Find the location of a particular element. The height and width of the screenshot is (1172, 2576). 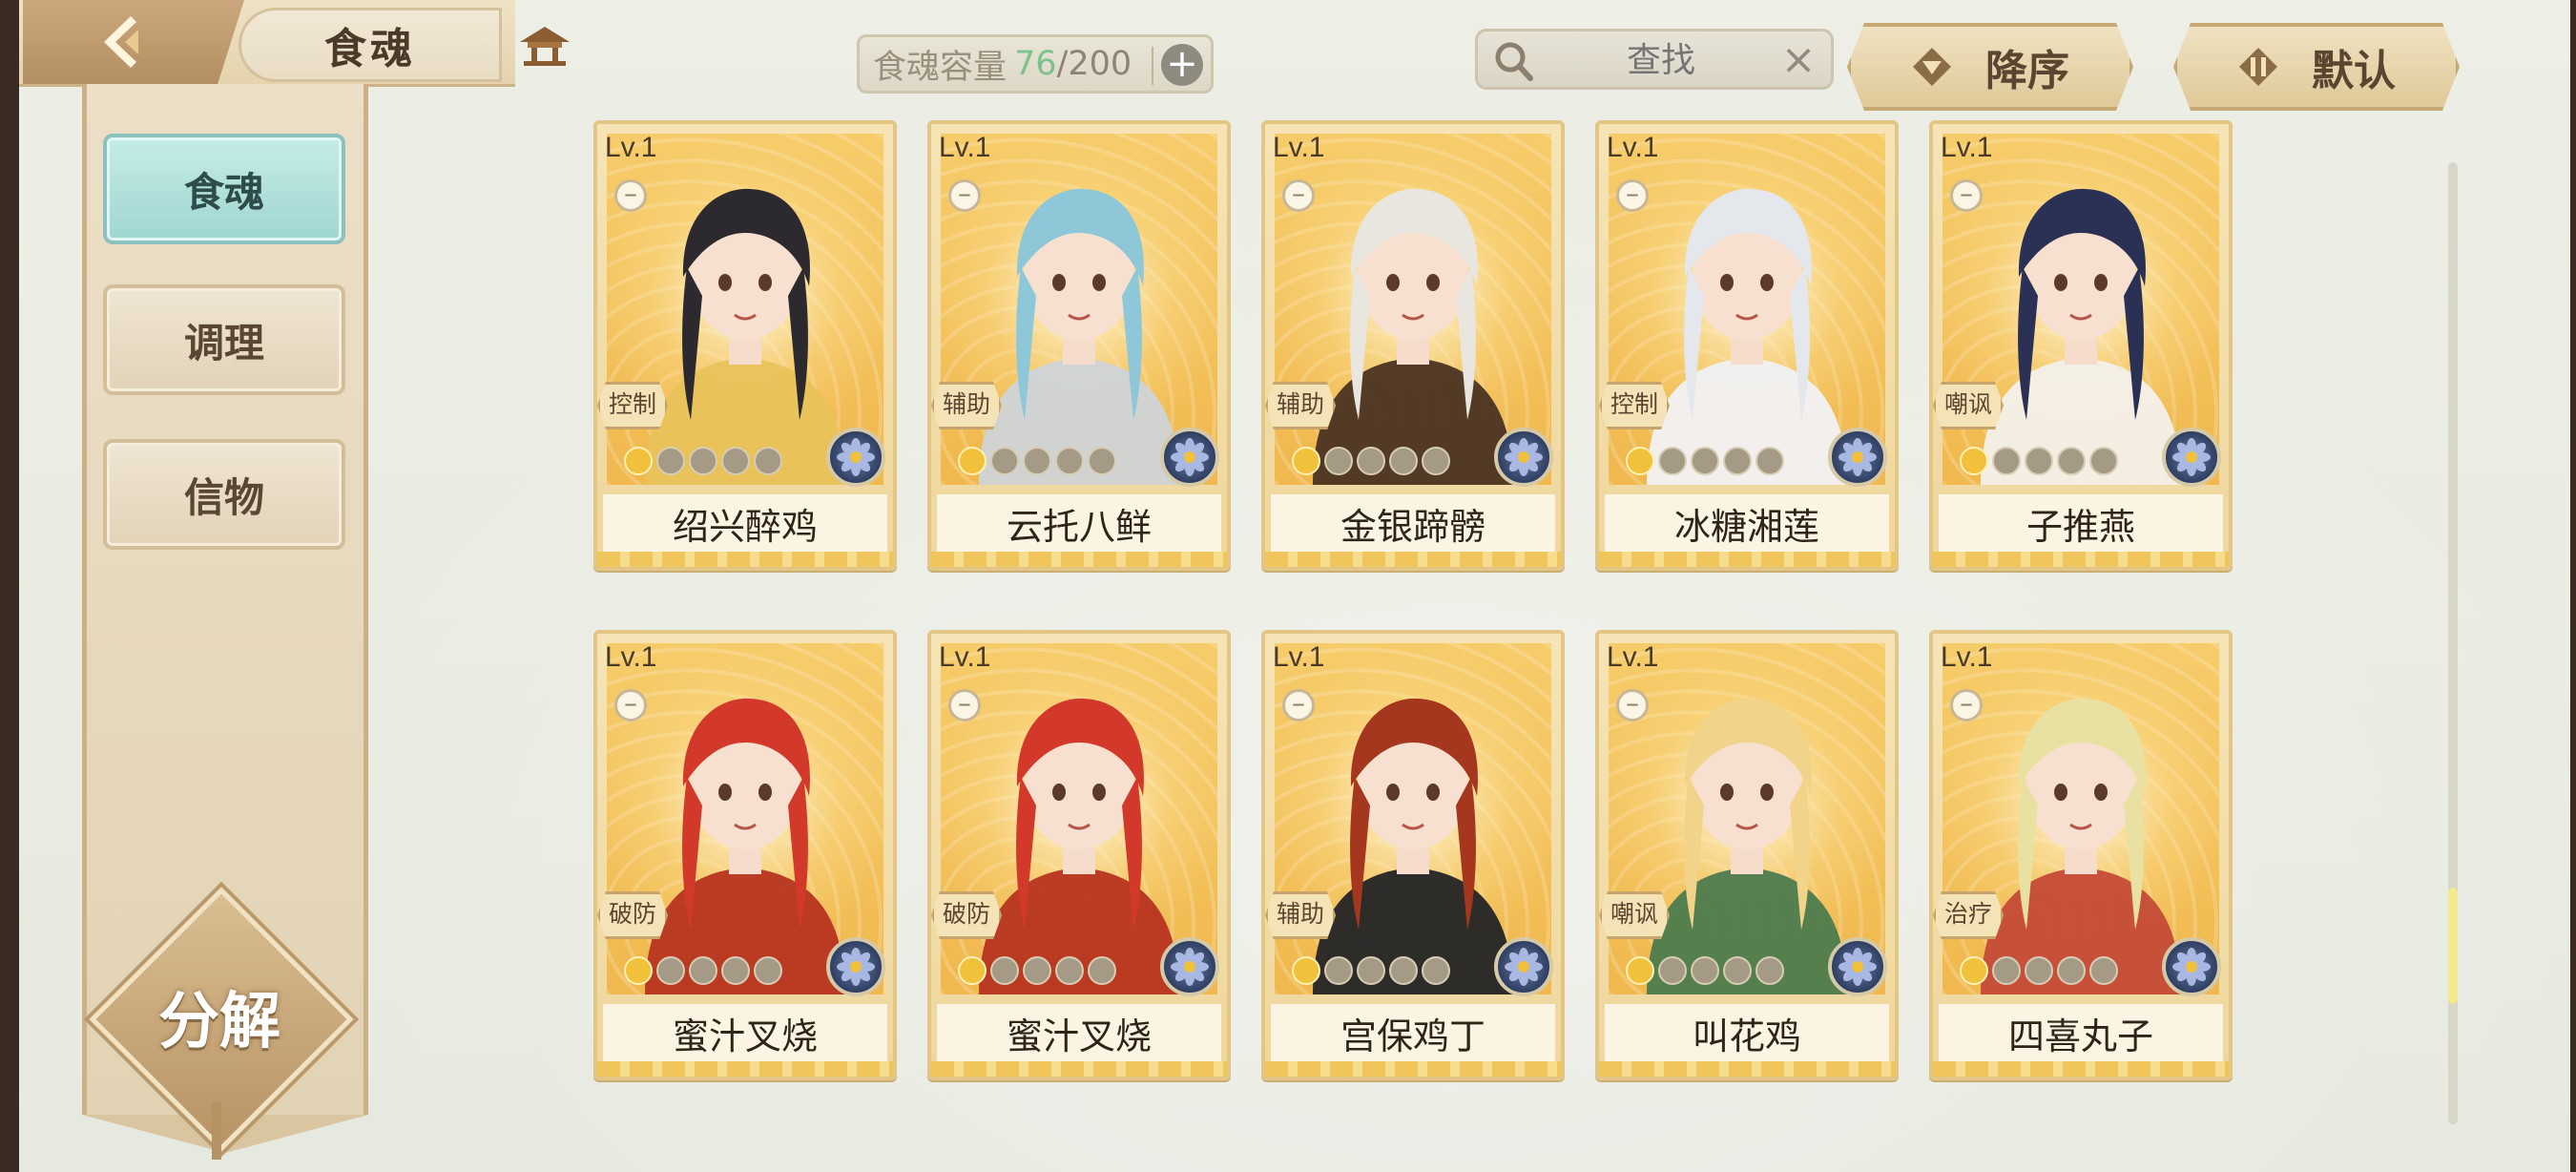

character-name: 蜜汁叉烧 is located at coordinates (1079, 1032).